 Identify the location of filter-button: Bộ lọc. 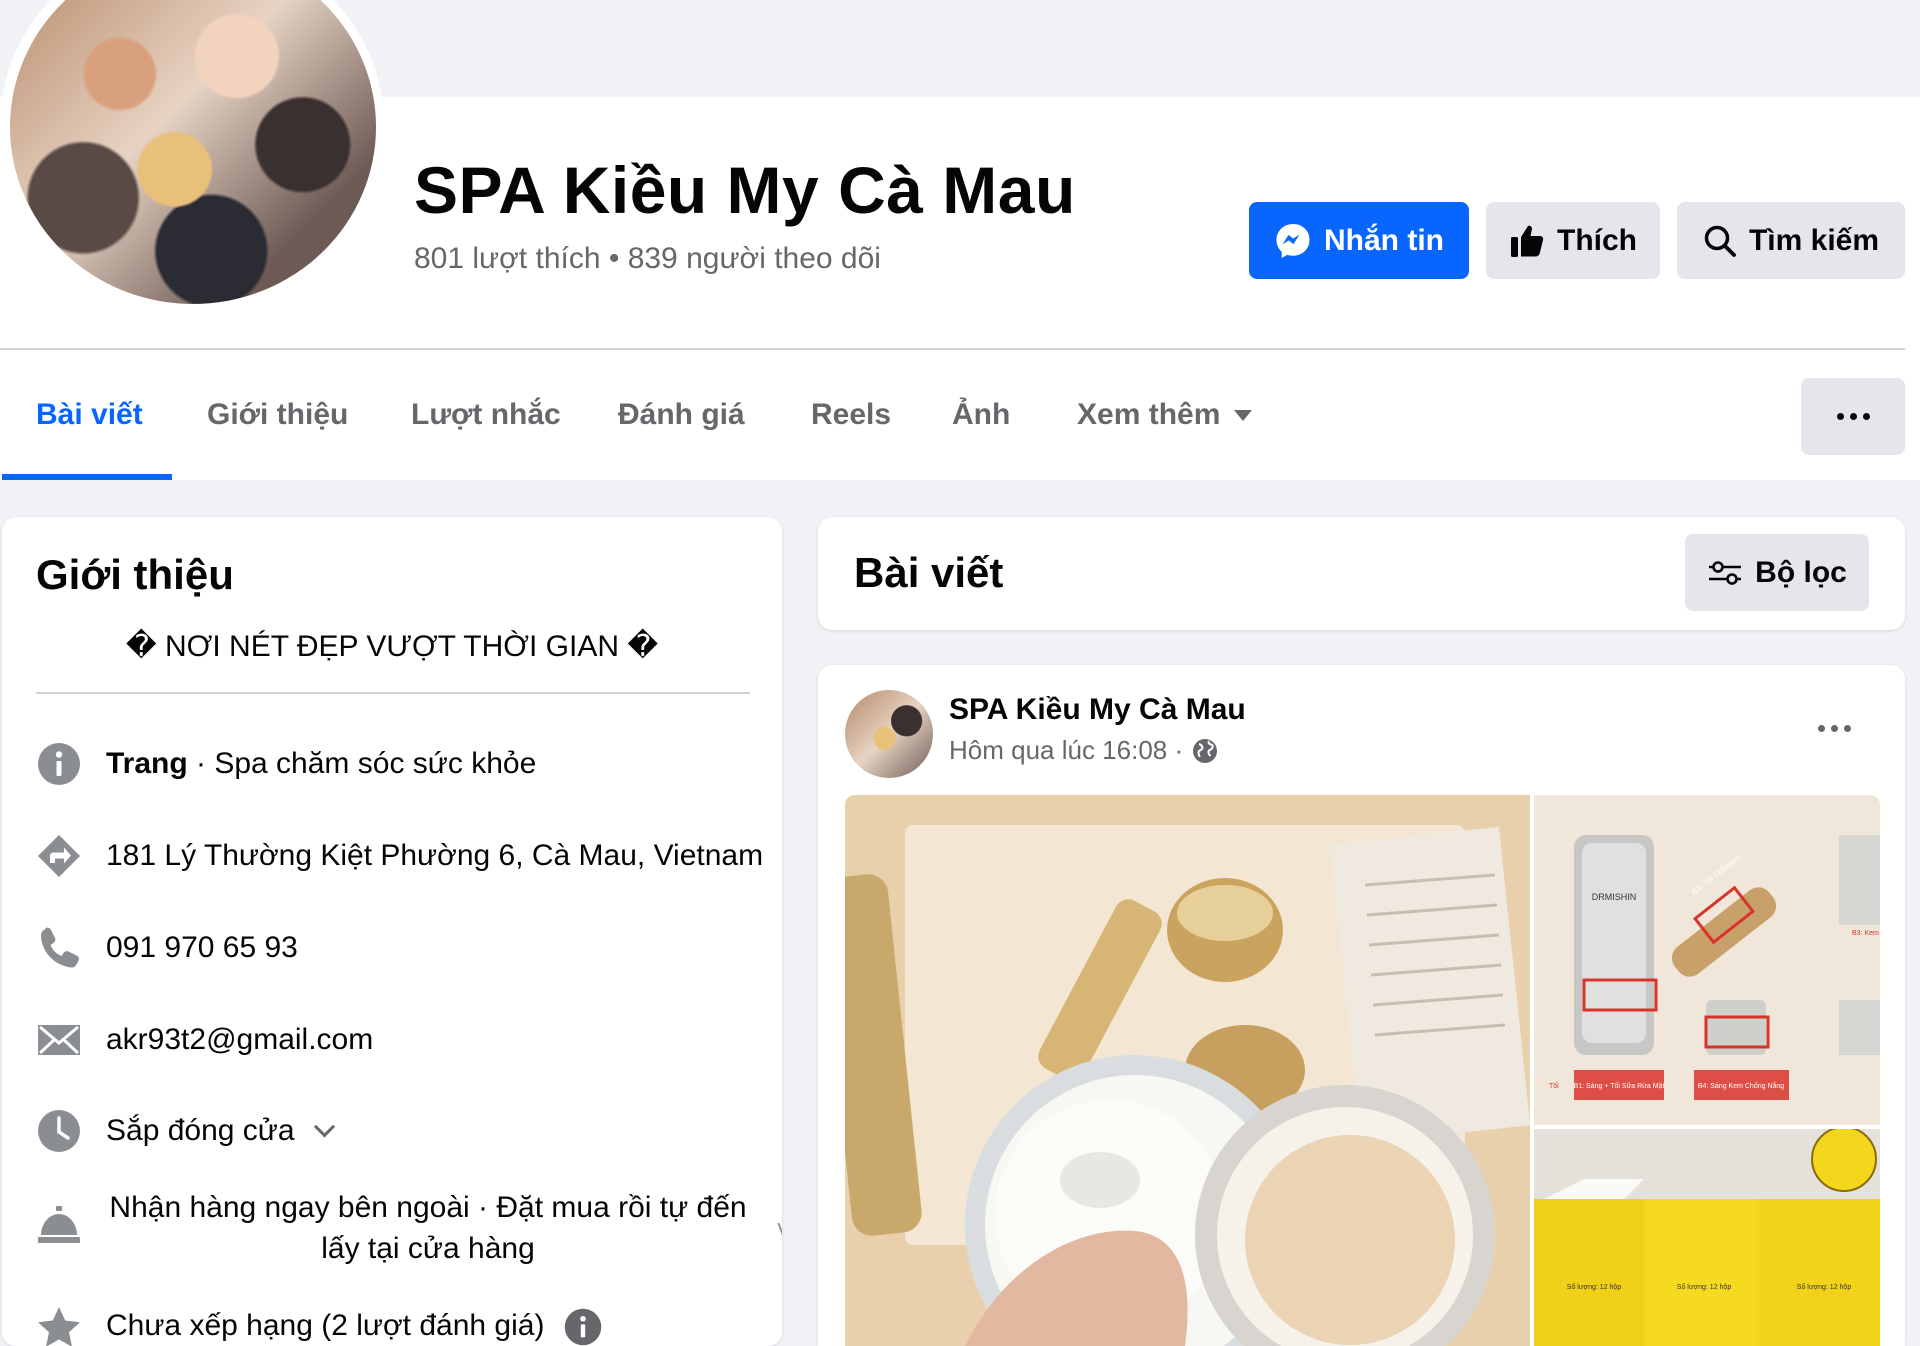
(1777, 572).